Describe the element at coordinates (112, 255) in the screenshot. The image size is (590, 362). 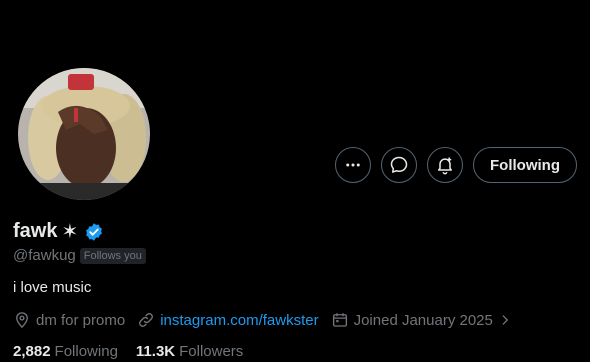
I see `follows-you-badge: Follows you` at that location.